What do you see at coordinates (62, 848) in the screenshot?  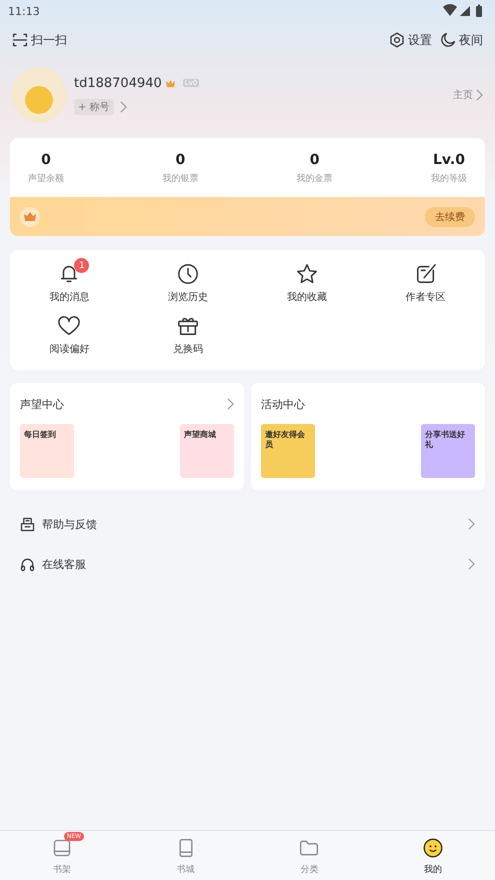 I see `shelf-icon` at bounding box center [62, 848].